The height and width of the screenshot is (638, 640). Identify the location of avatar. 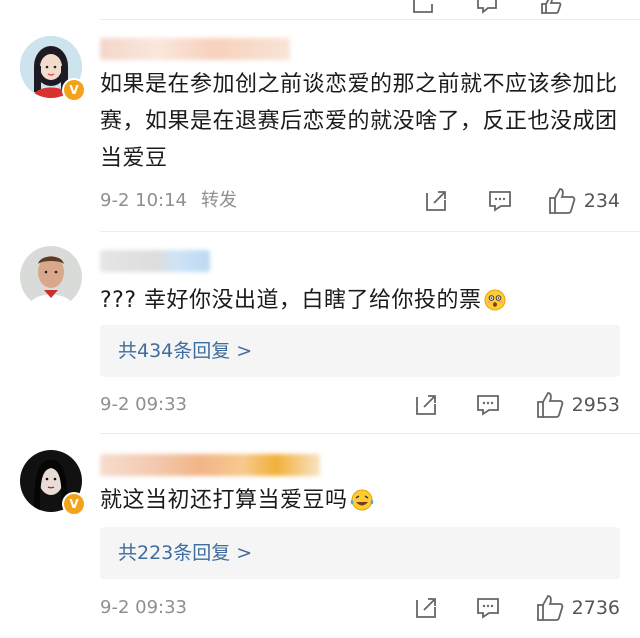
(51, 277).